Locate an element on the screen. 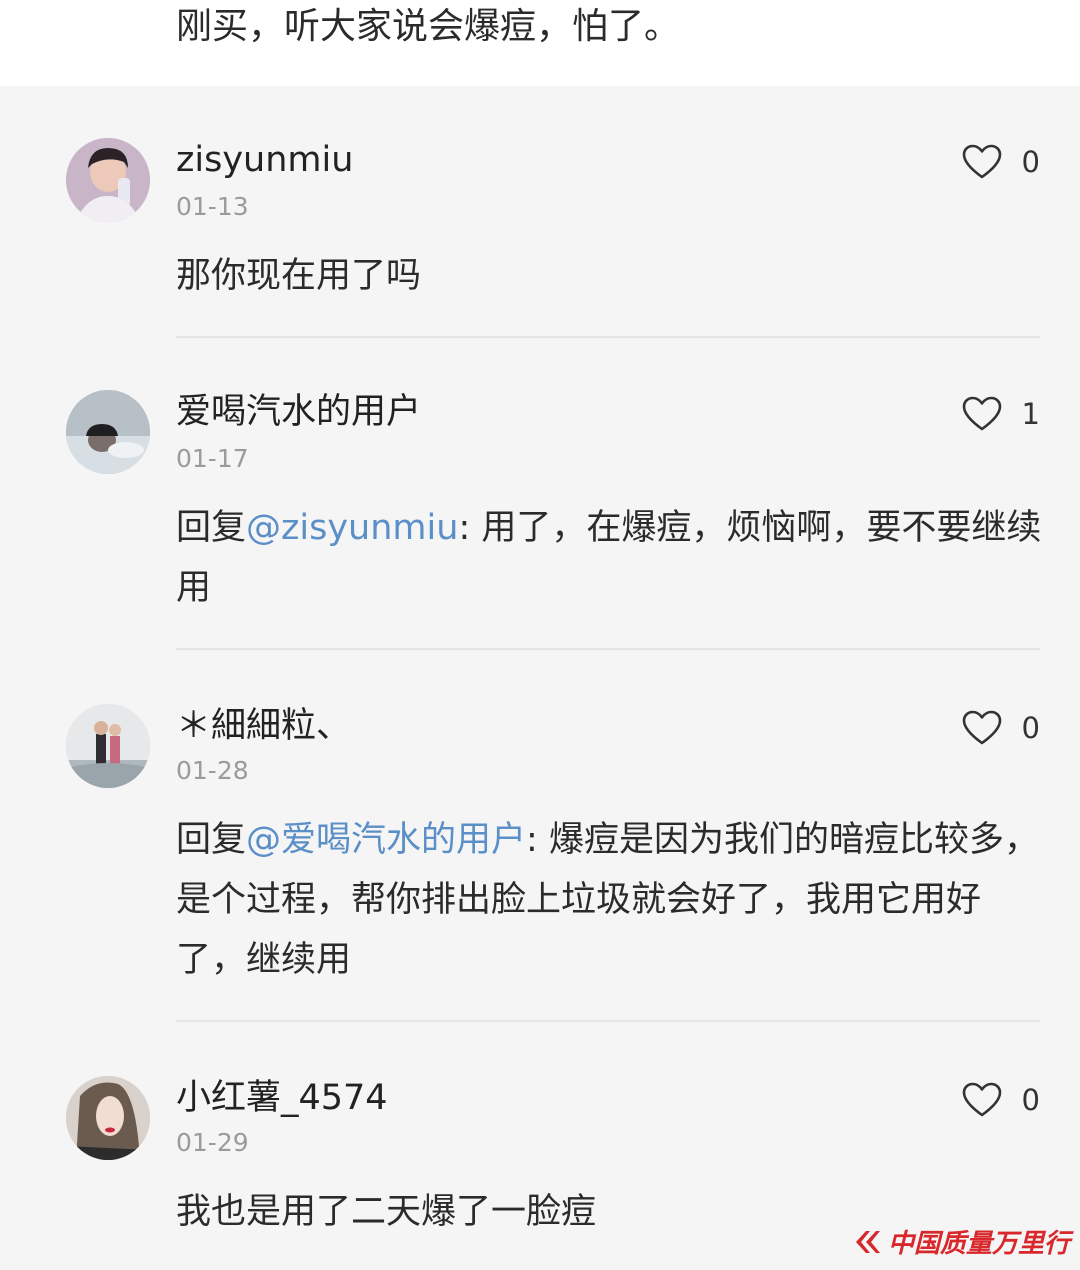 The image size is (1080, 1270). watermark-logo-icon is located at coordinates (867, 1241).